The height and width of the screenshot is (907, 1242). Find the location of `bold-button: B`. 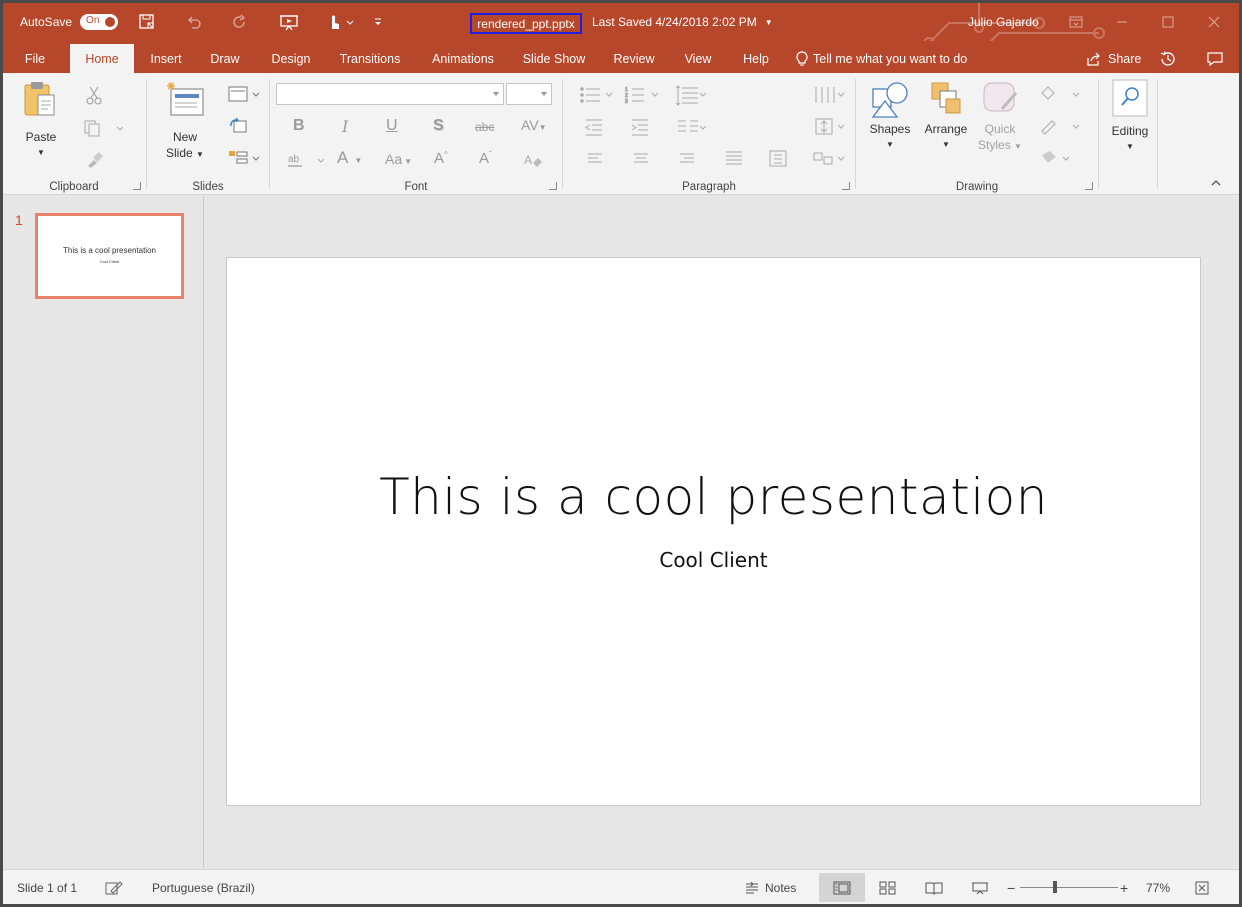

bold-button: B is located at coordinates (299, 126).